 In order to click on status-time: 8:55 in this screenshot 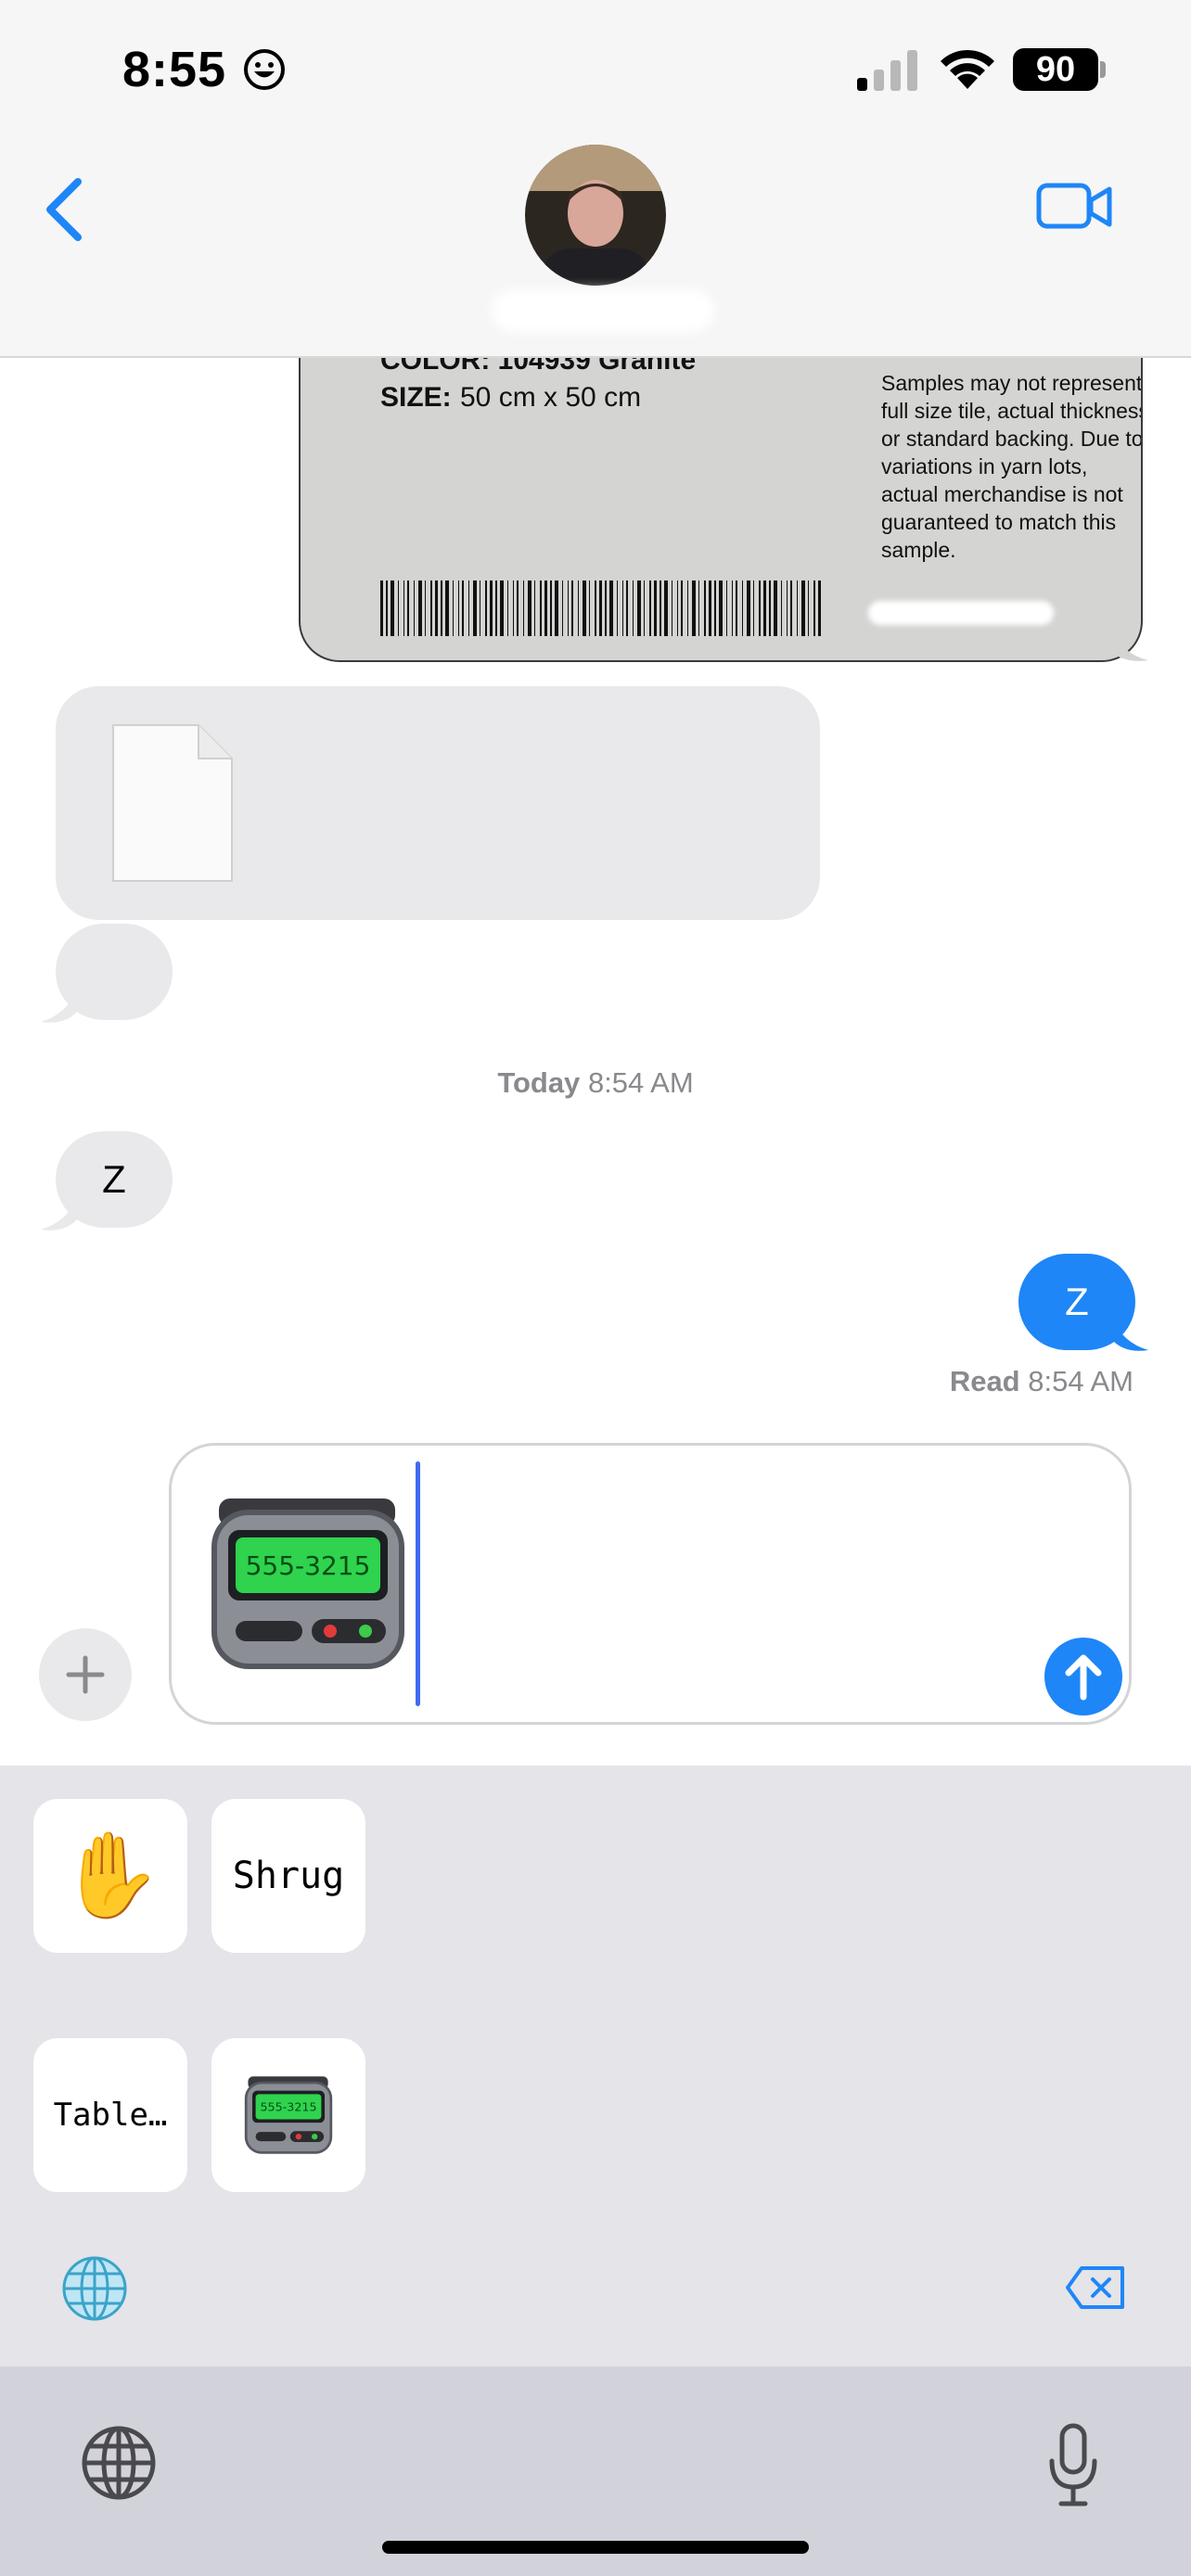, I will do `click(174, 69)`.